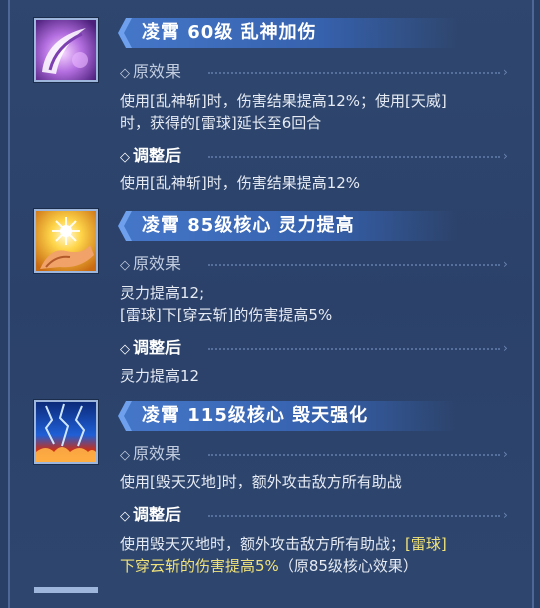 The width and height of the screenshot is (540, 608). Describe the element at coordinates (160, 376) in the screenshot. I see `adjusted-effect-line: 灵力提高12` at that location.